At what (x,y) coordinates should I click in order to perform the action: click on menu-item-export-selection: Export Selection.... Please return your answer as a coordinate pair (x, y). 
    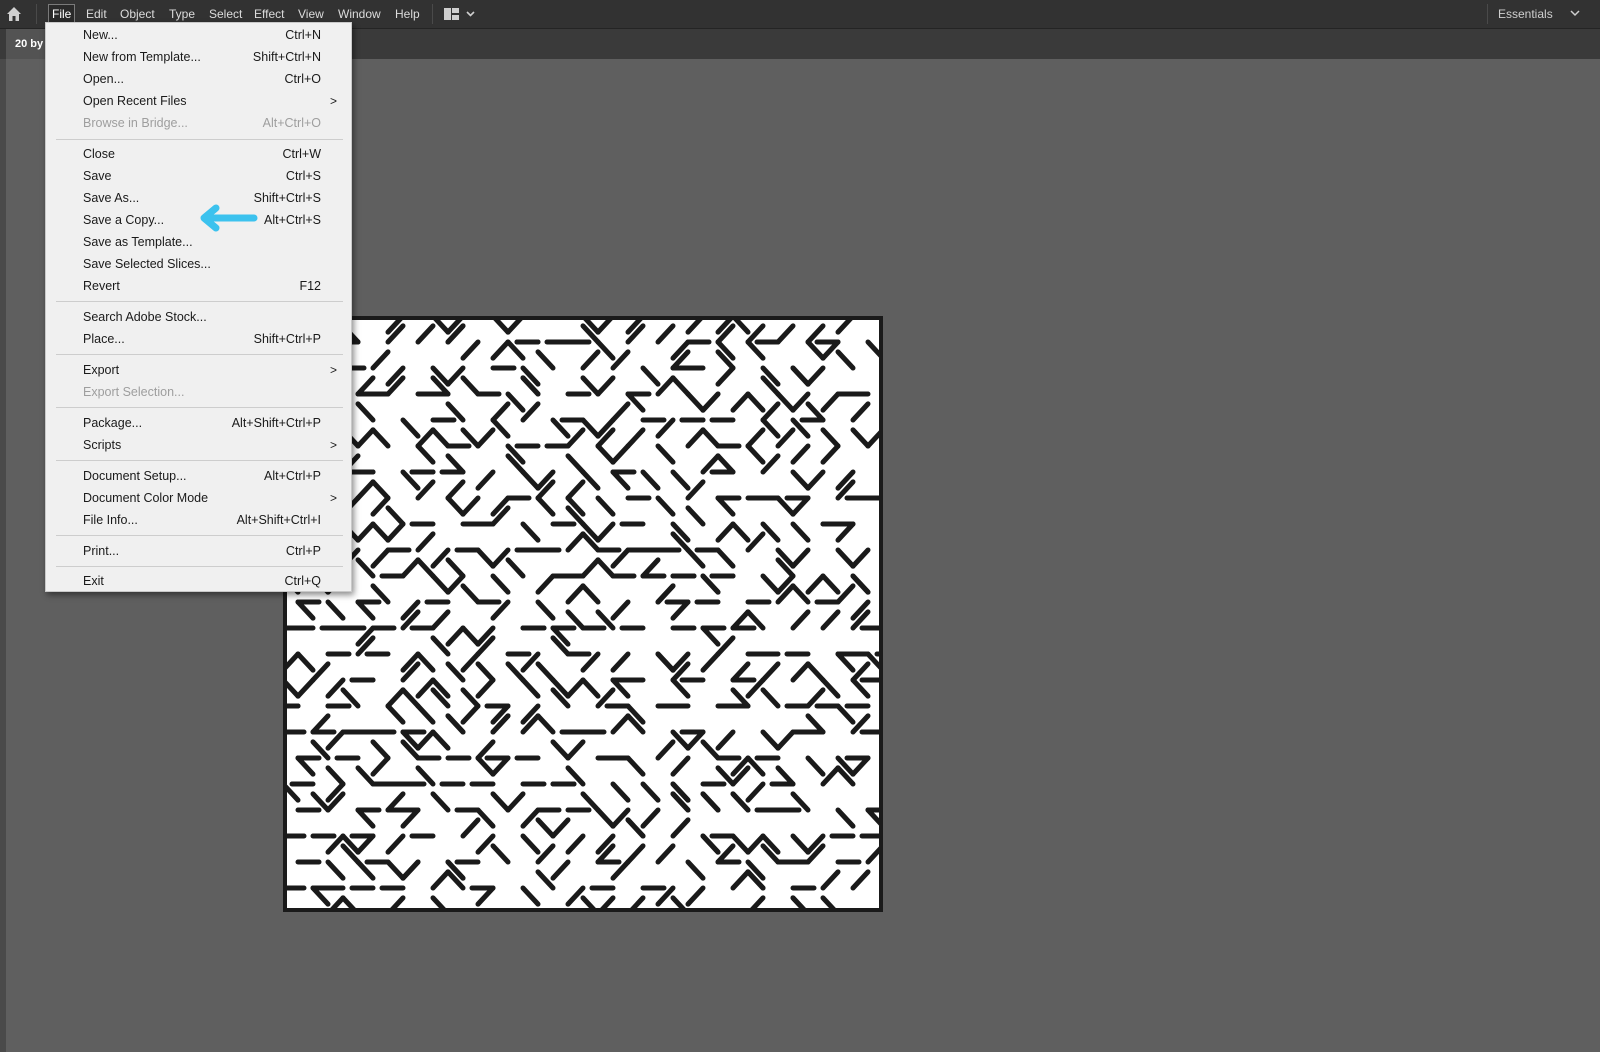
    Looking at the image, I should click on (134, 392).